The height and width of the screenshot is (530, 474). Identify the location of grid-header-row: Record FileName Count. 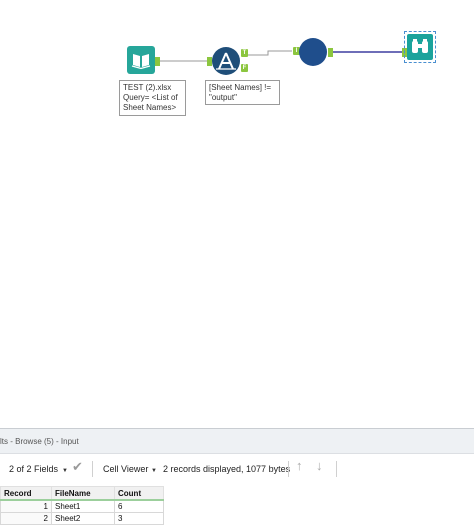
(82, 493).